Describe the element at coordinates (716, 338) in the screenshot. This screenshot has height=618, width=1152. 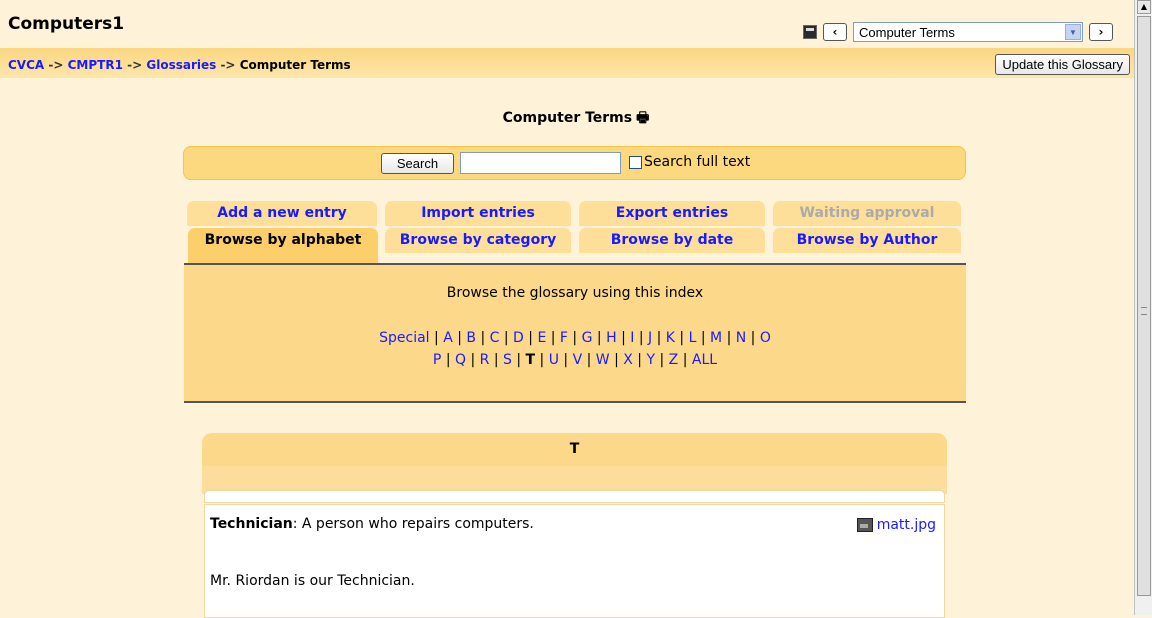
I see `index-letter-m: M` at that location.